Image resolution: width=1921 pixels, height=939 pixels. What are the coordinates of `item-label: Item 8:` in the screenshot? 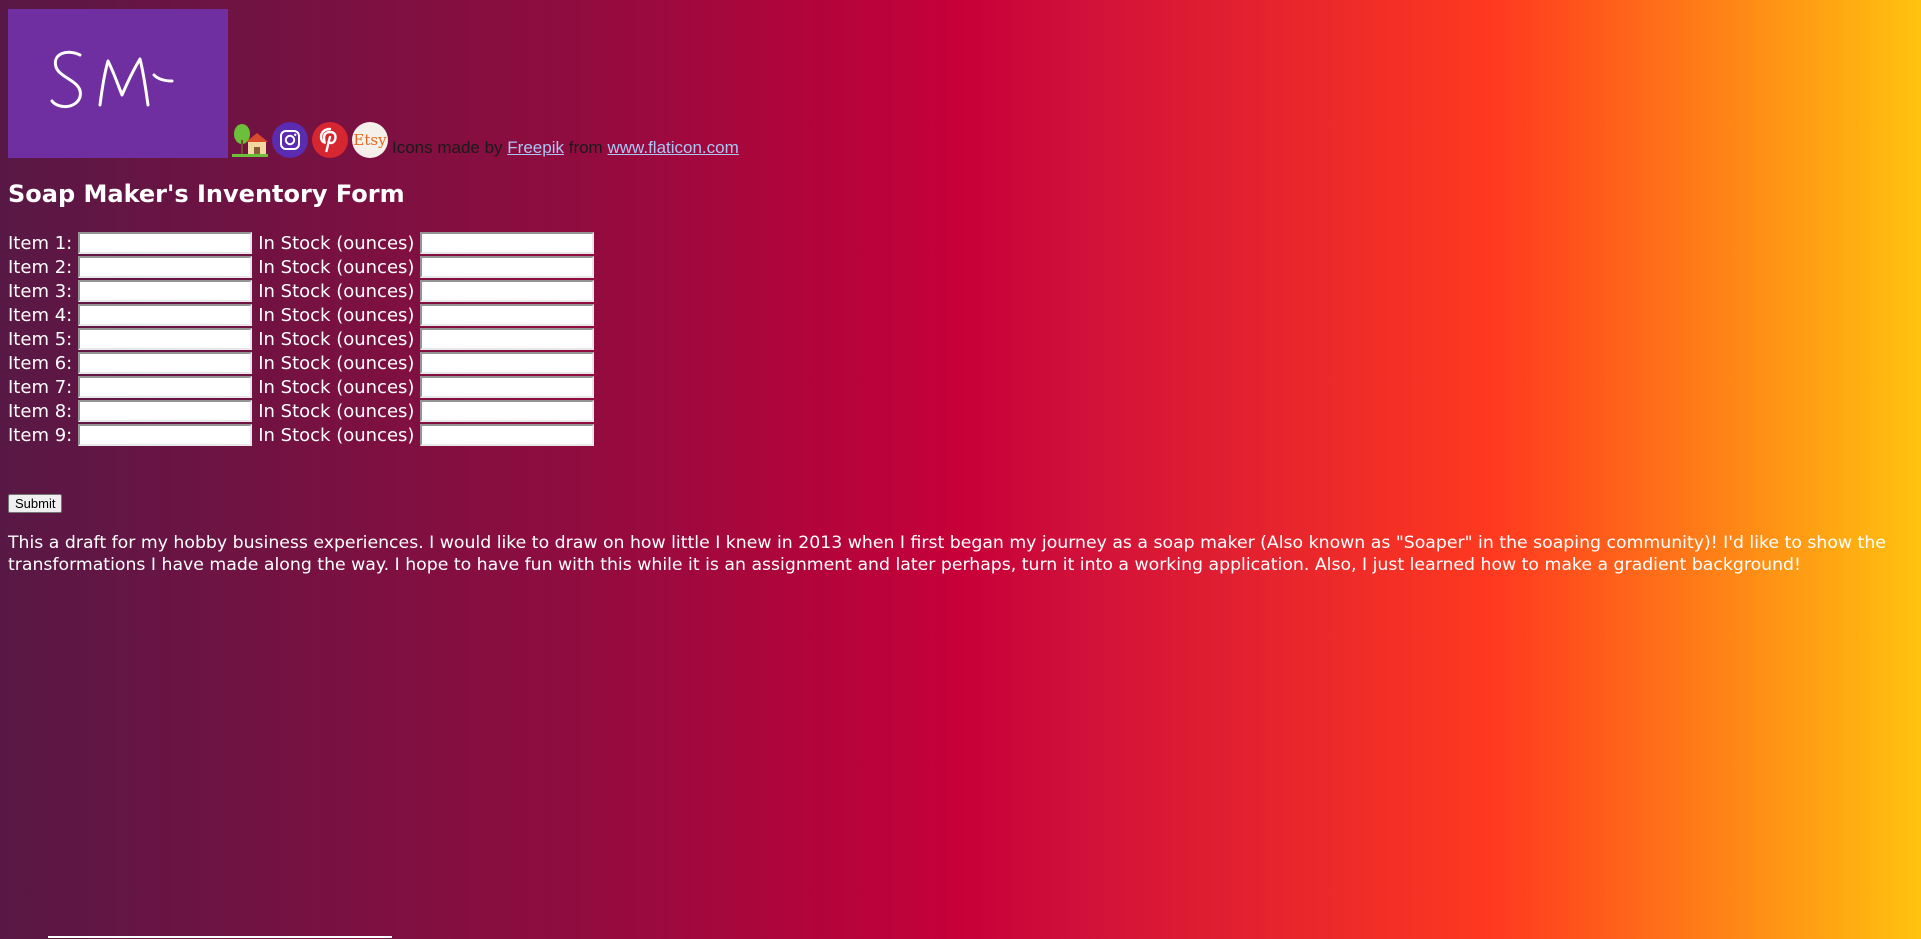 It's located at (40, 411).